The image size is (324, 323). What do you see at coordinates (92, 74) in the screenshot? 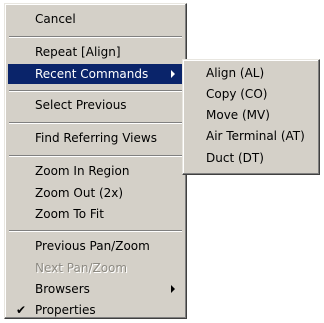
I see `menu-item-label: Recent Commands` at bounding box center [92, 74].